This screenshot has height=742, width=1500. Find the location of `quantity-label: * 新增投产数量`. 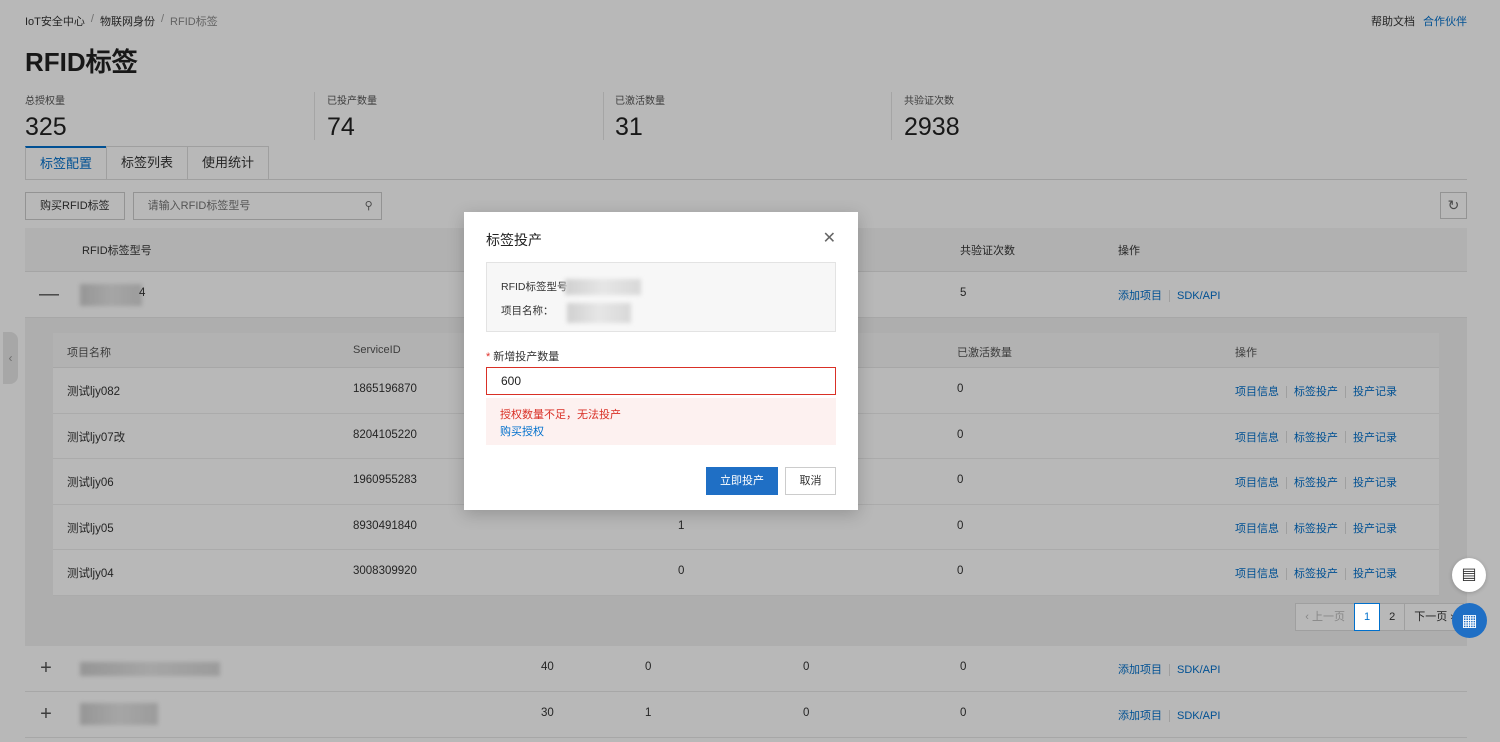

quantity-label: * 新增投产数量 is located at coordinates (522, 356).